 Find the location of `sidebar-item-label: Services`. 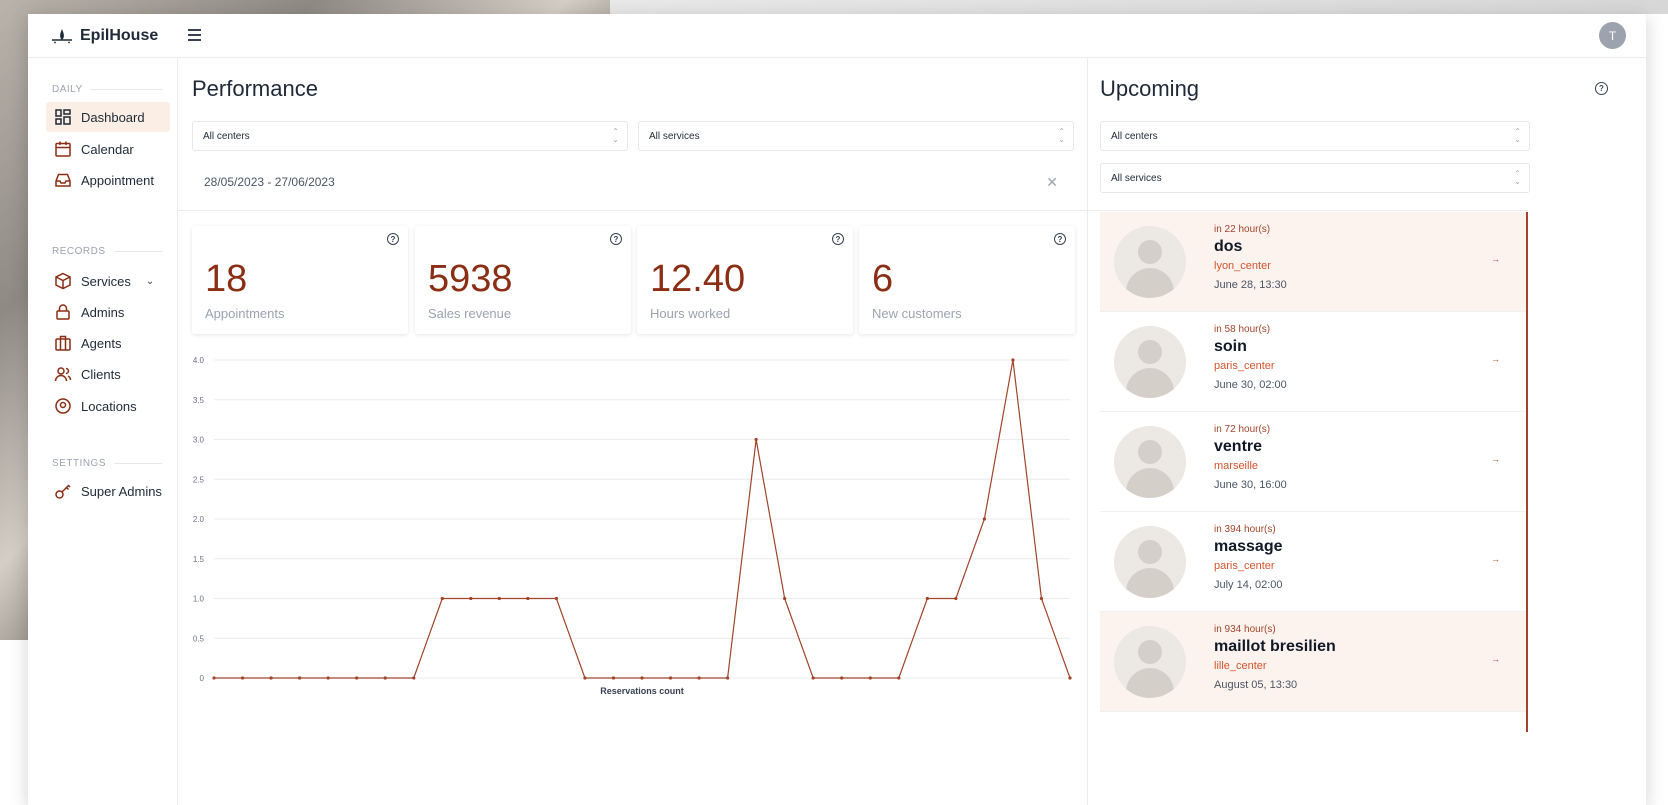

sidebar-item-label: Services is located at coordinates (106, 281).